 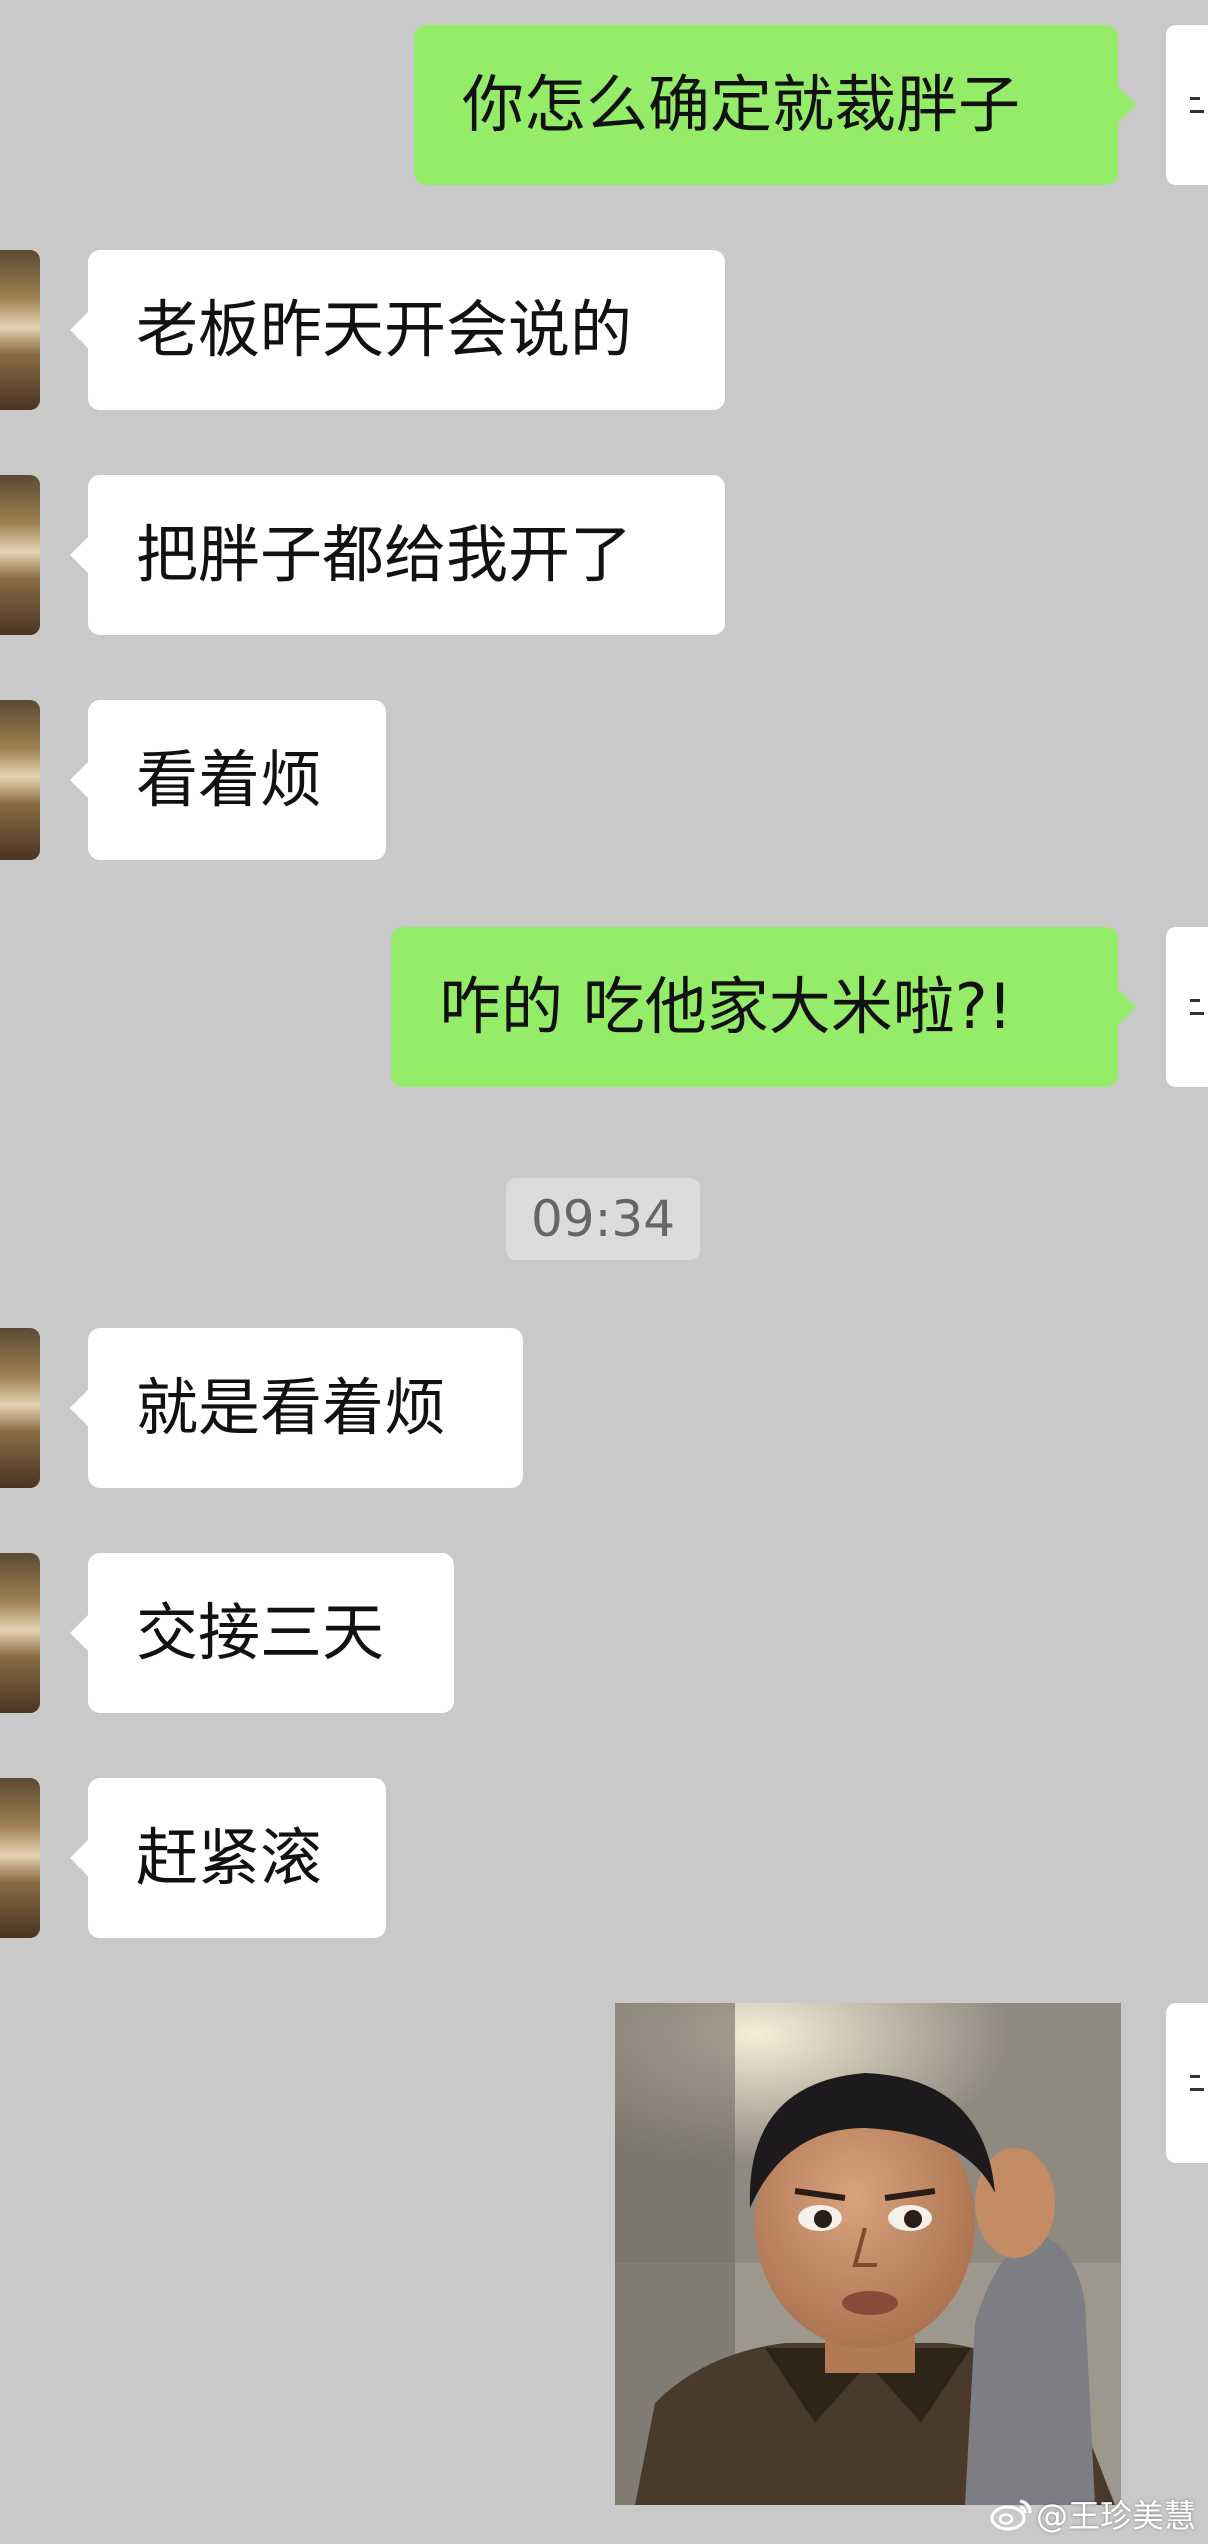 I want to click on message-text: 赶紧滚, so click(x=229, y=1857).